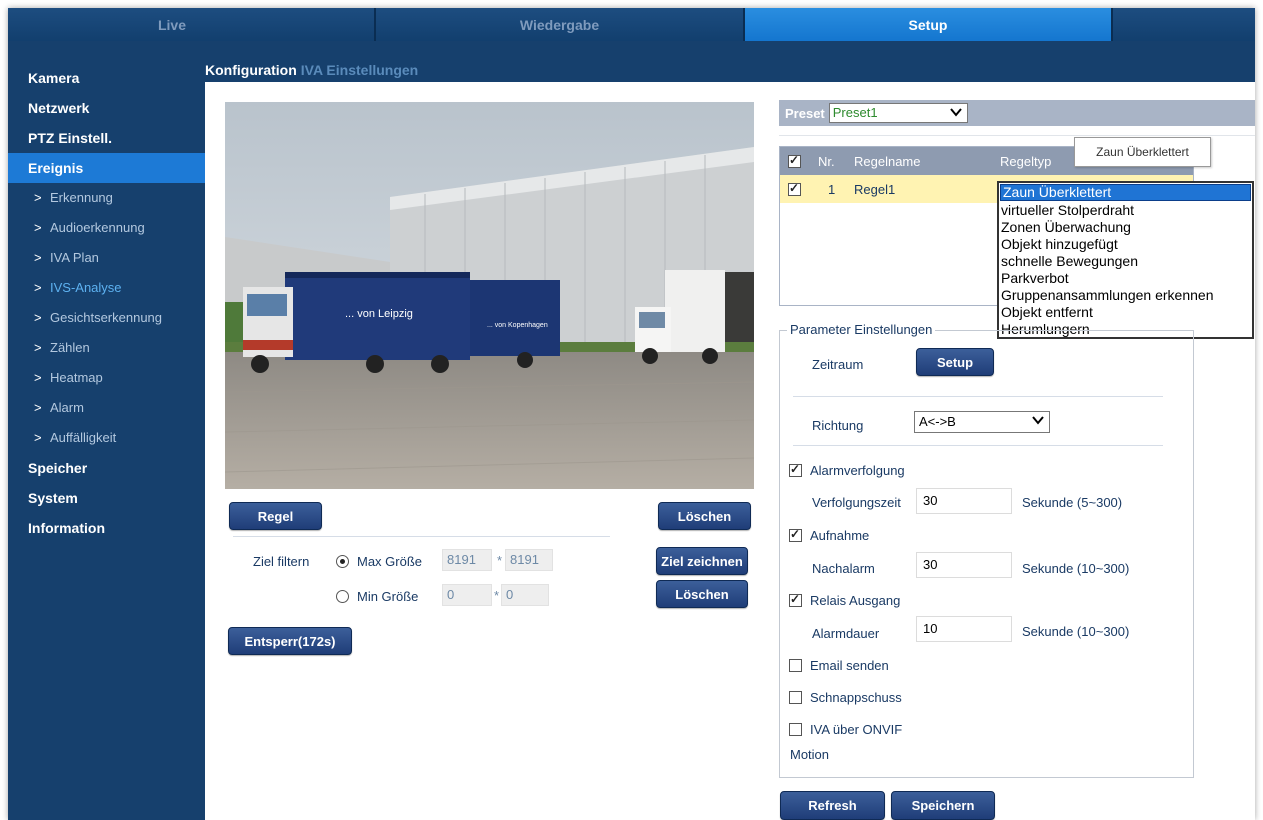  Describe the element at coordinates (379, 314) in the screenshot. I see `truck-text-1: ... von Leipzig` at that location.